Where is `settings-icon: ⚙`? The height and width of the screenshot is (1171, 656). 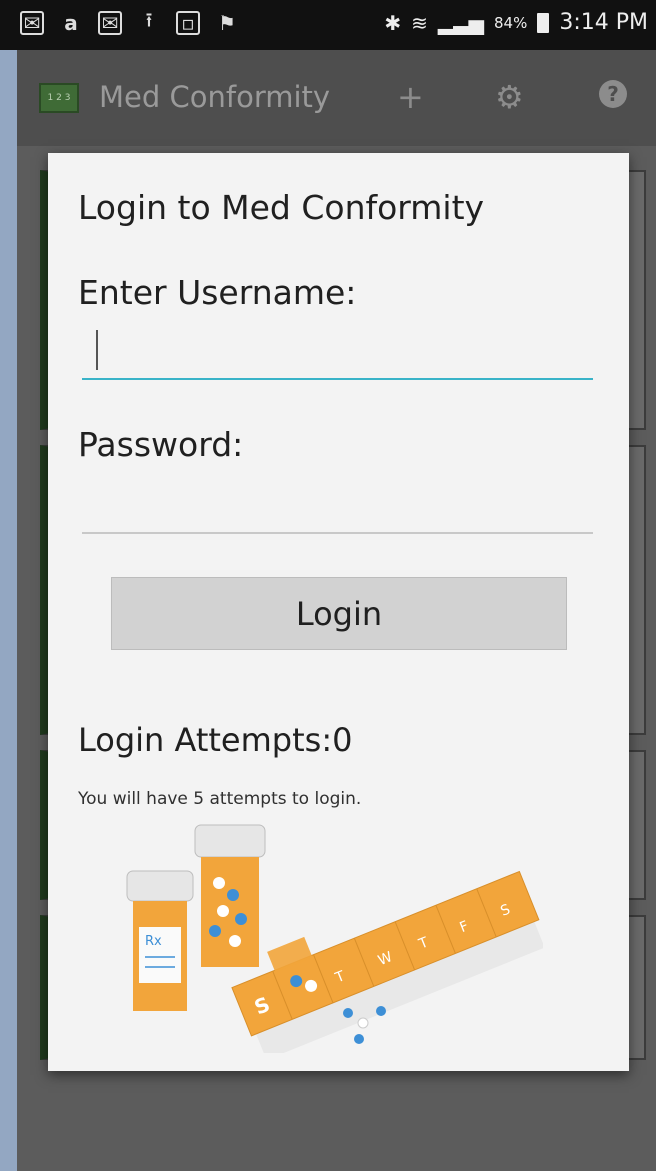
settings-icon: ⚙ is located at coordinates (509, 97).